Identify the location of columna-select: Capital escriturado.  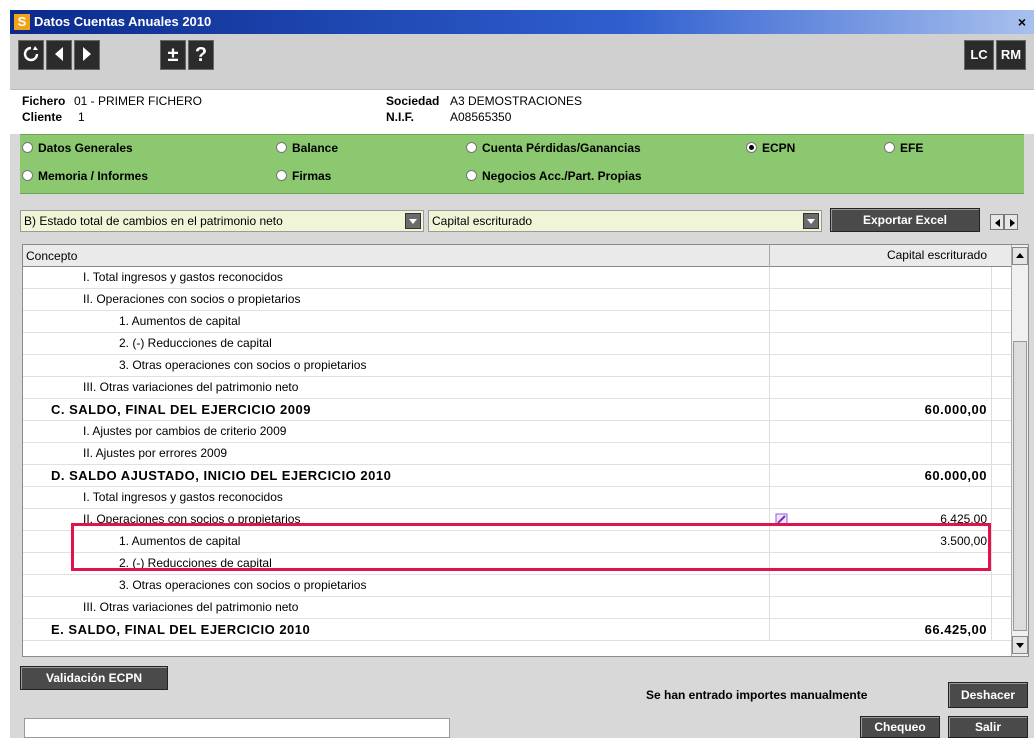
(625, 221).